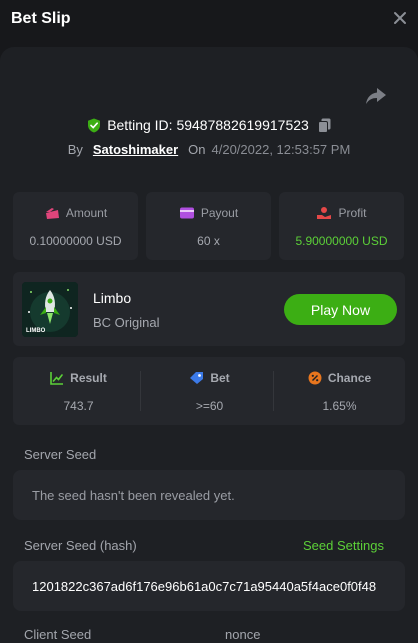  Describe the element at coordinates (281, 149) in the screenshot. I see `bet-date: 4/20/2022, 12:53:57 PM` at that location.